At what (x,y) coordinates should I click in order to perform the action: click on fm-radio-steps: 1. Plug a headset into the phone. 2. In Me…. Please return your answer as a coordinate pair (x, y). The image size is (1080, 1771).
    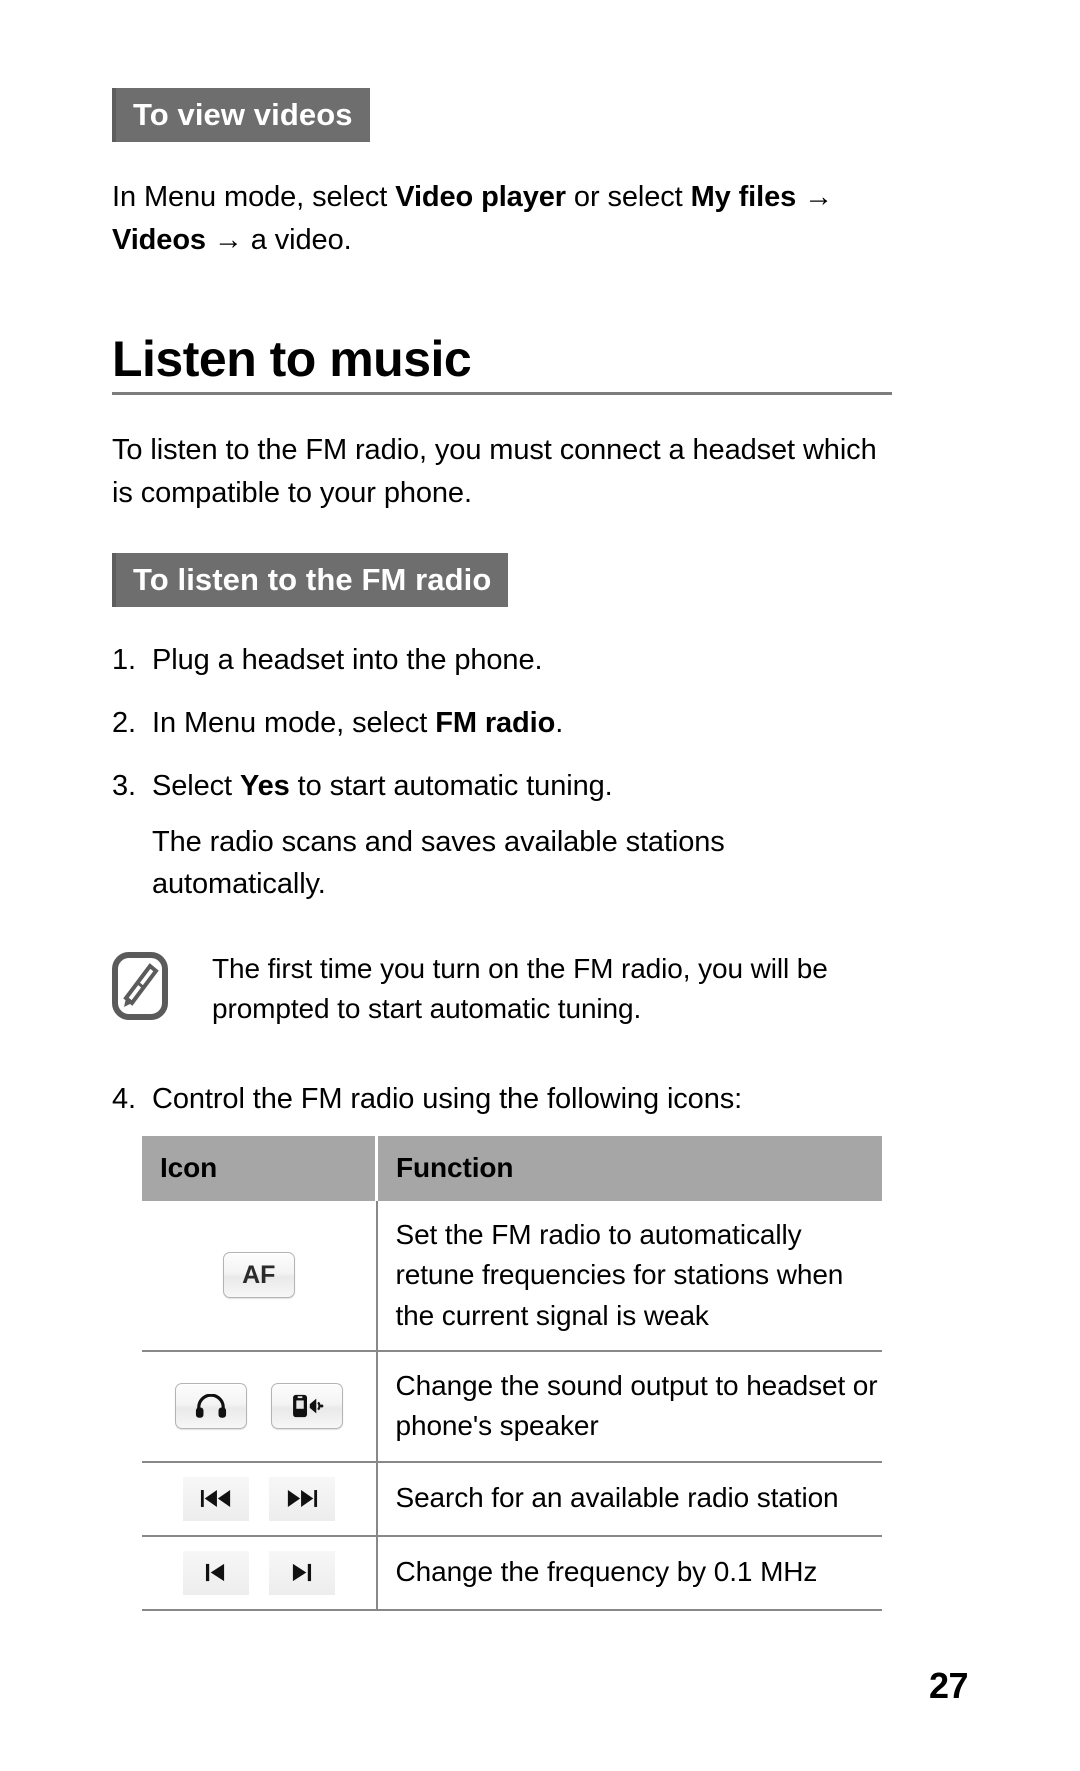
    Looking at the image, I should click on (502, 723).